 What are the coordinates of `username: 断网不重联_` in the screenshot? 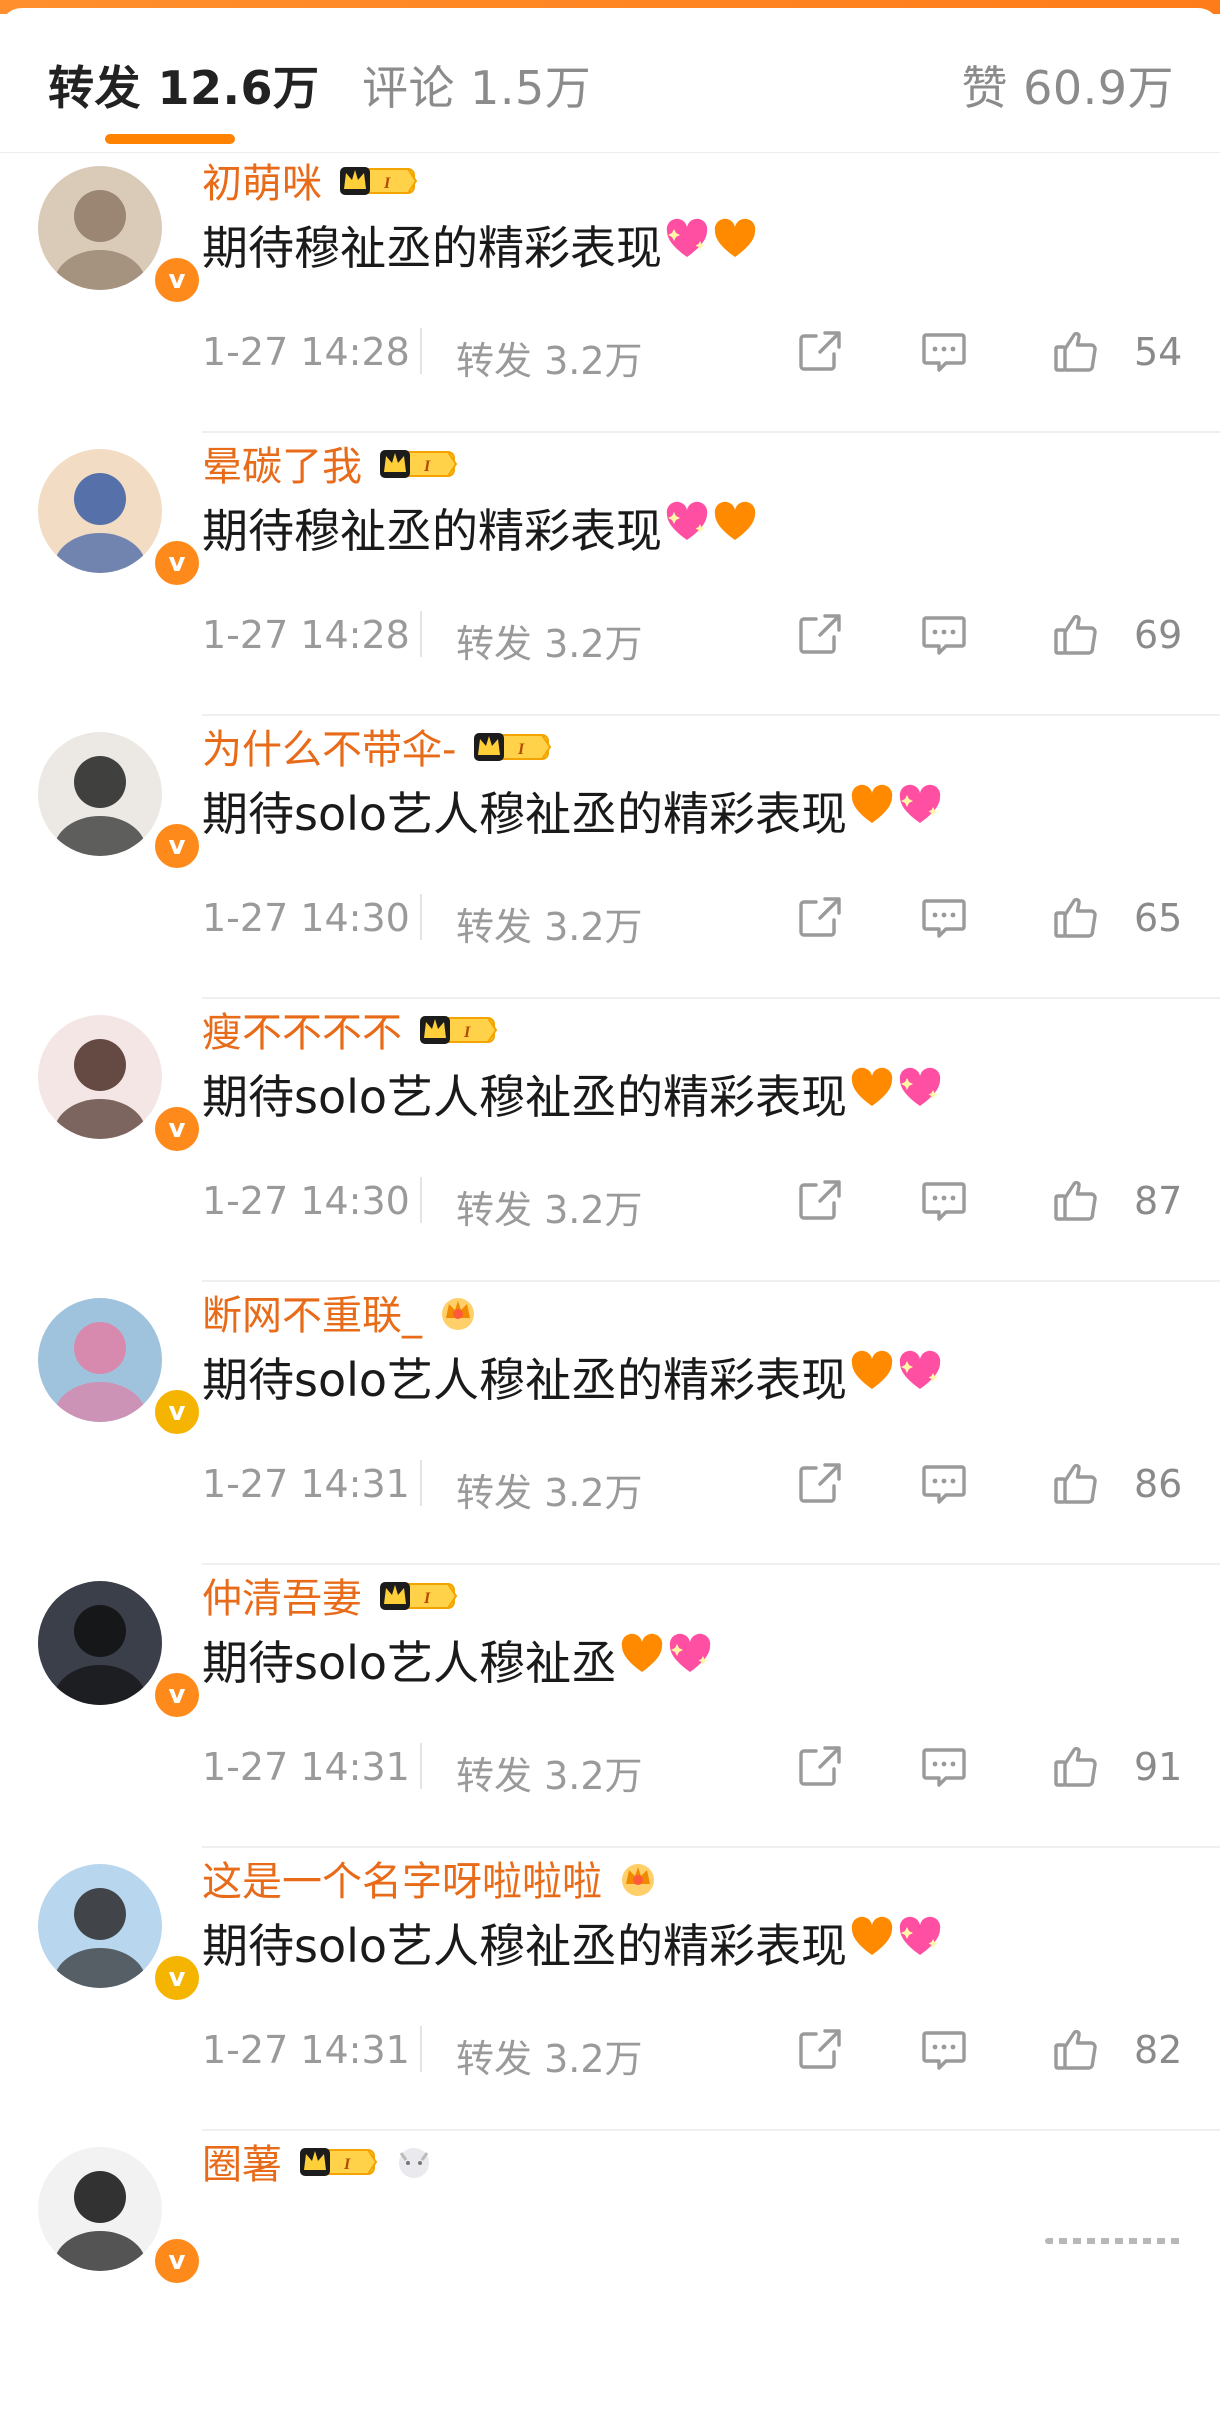 It's located at (312, 1312).